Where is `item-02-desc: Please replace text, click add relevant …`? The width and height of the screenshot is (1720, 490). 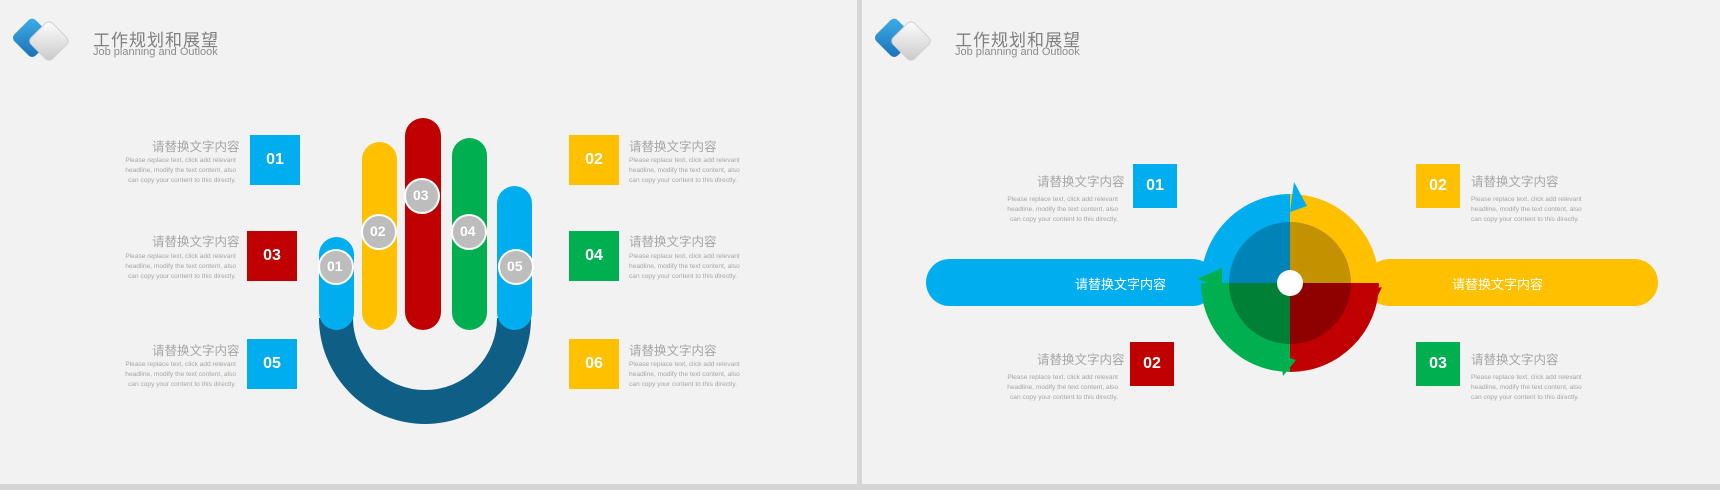 item-02-desc: Please replace text, click add relevant … is located at coordinates (684, 170).